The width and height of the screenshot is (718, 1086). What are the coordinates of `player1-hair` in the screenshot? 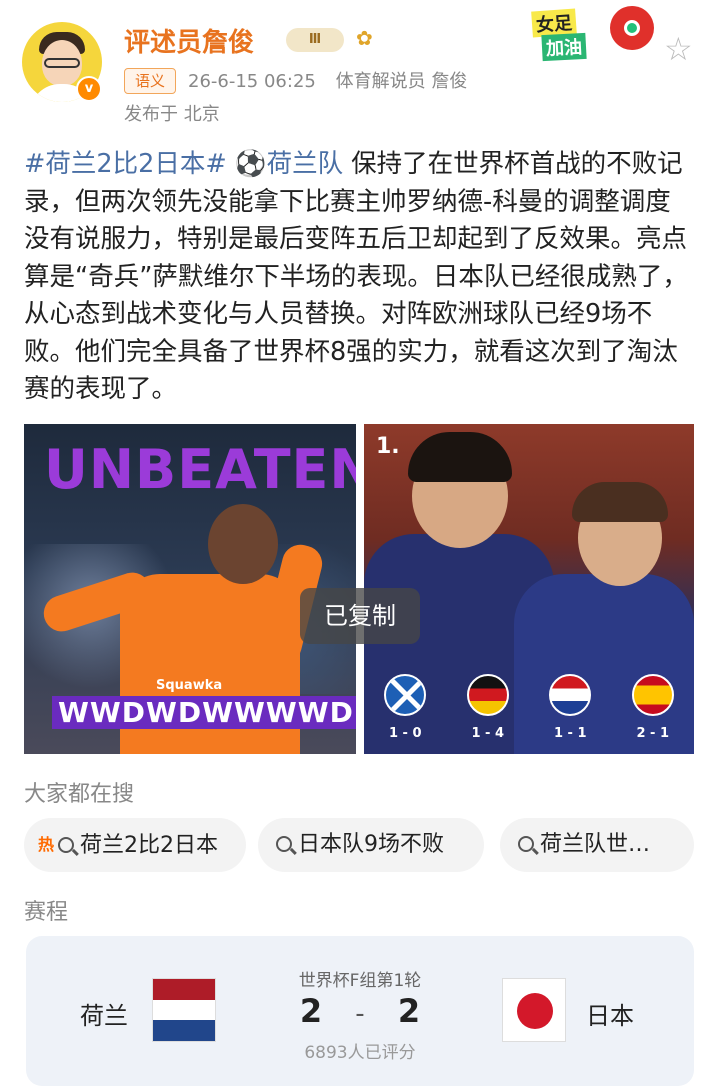 It's located at (460, 457).